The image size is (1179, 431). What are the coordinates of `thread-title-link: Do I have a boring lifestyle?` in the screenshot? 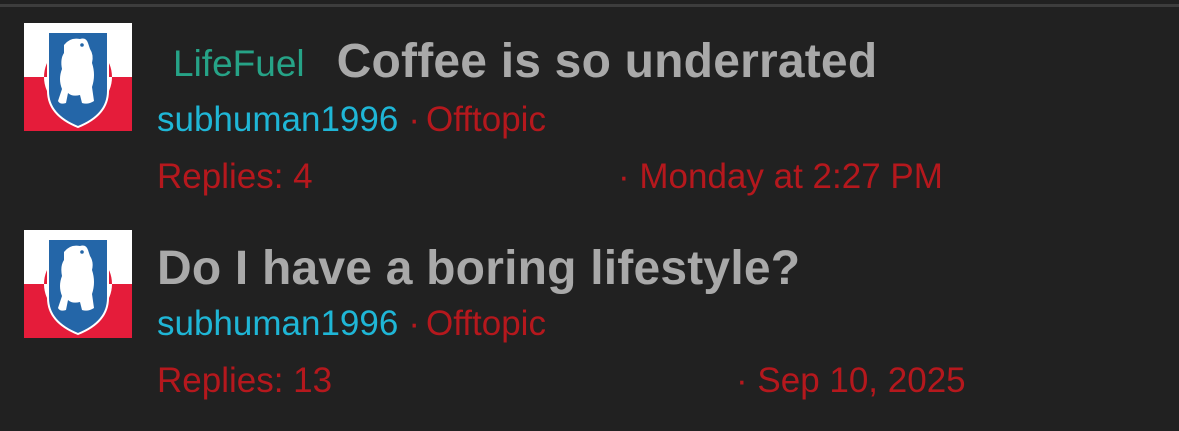 It's located at (478, 268).